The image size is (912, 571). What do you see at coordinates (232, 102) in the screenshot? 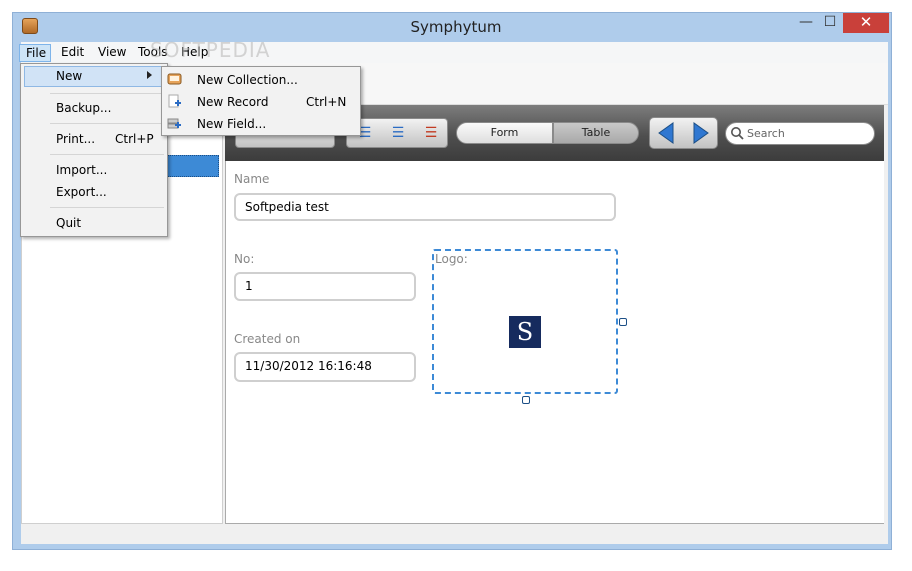
I see `menu-item-new-record: New Record` at bounding box center [232, 102].